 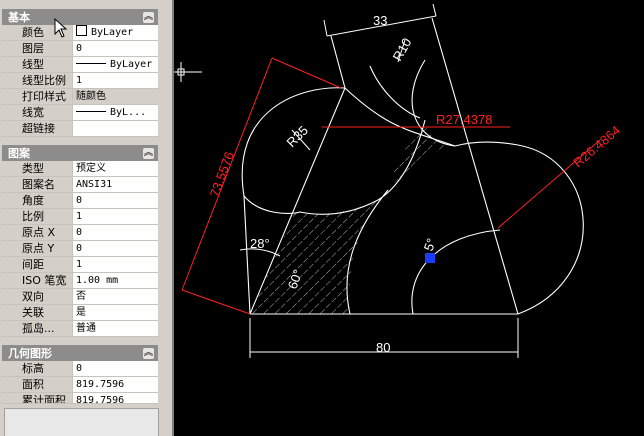 I want to click on lineweight-sample-icon, so click(x=91, y=111).